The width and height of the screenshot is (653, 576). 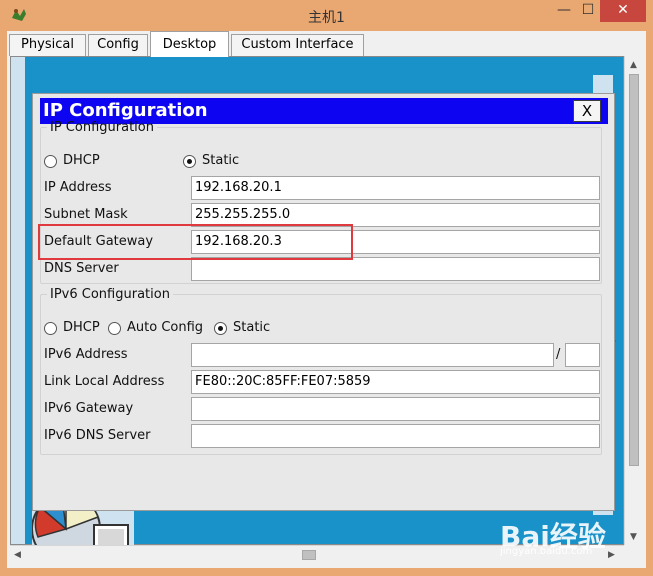 I want to click on horizontal-scroll-thumb, so click(x=309, y=555).